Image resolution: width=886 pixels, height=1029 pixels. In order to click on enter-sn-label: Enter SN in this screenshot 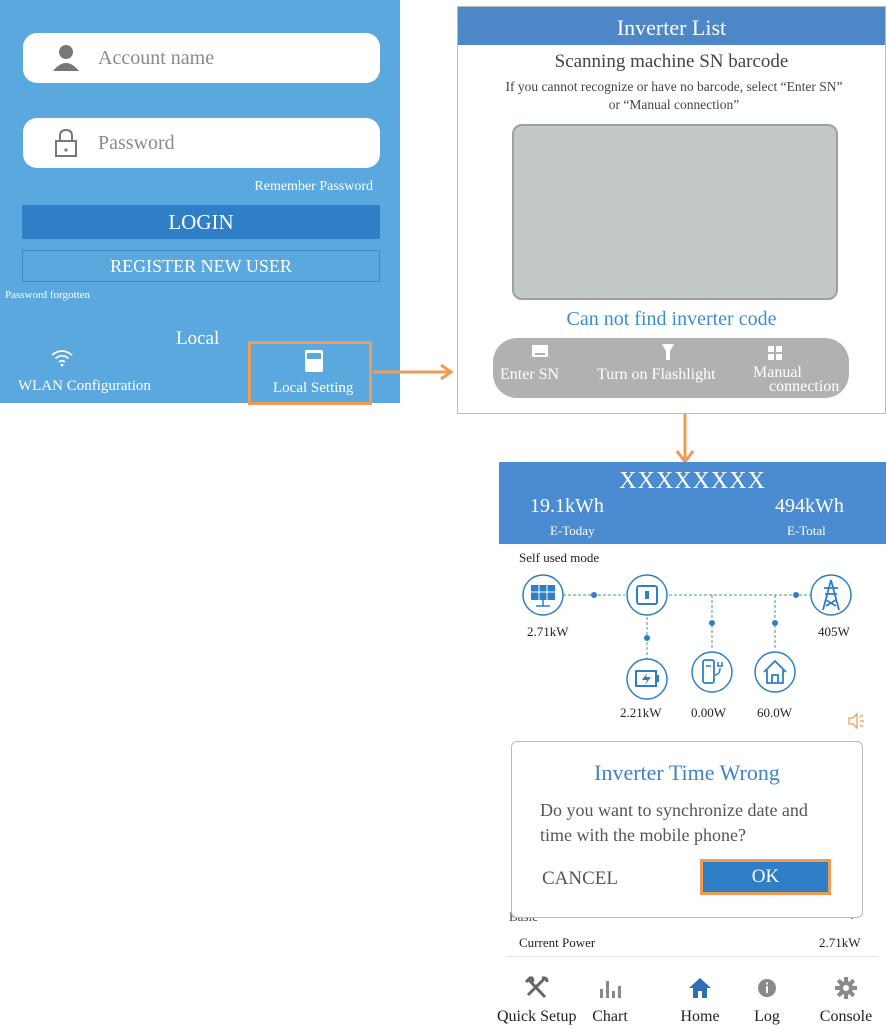, I will do `click(530, 374)`.